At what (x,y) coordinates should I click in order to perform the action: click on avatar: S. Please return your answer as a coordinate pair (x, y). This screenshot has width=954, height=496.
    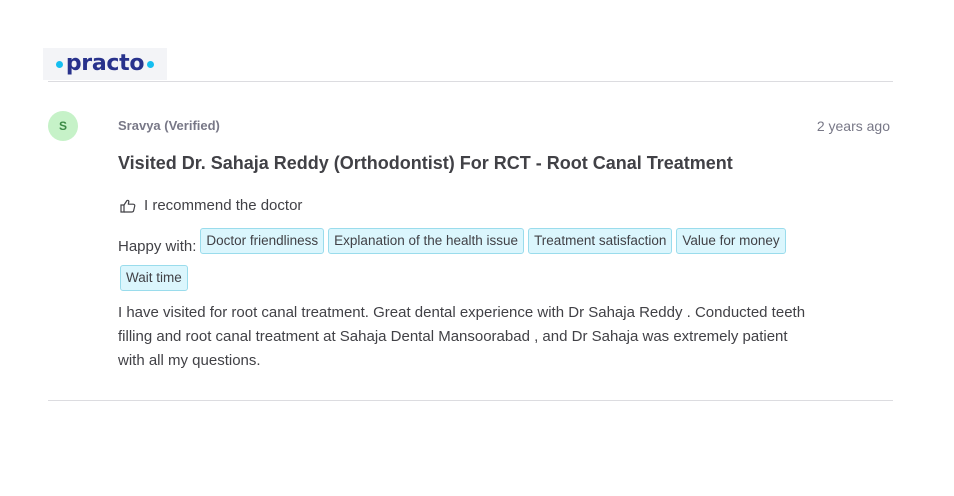
    Looking at the image, I should click on (63, 126).